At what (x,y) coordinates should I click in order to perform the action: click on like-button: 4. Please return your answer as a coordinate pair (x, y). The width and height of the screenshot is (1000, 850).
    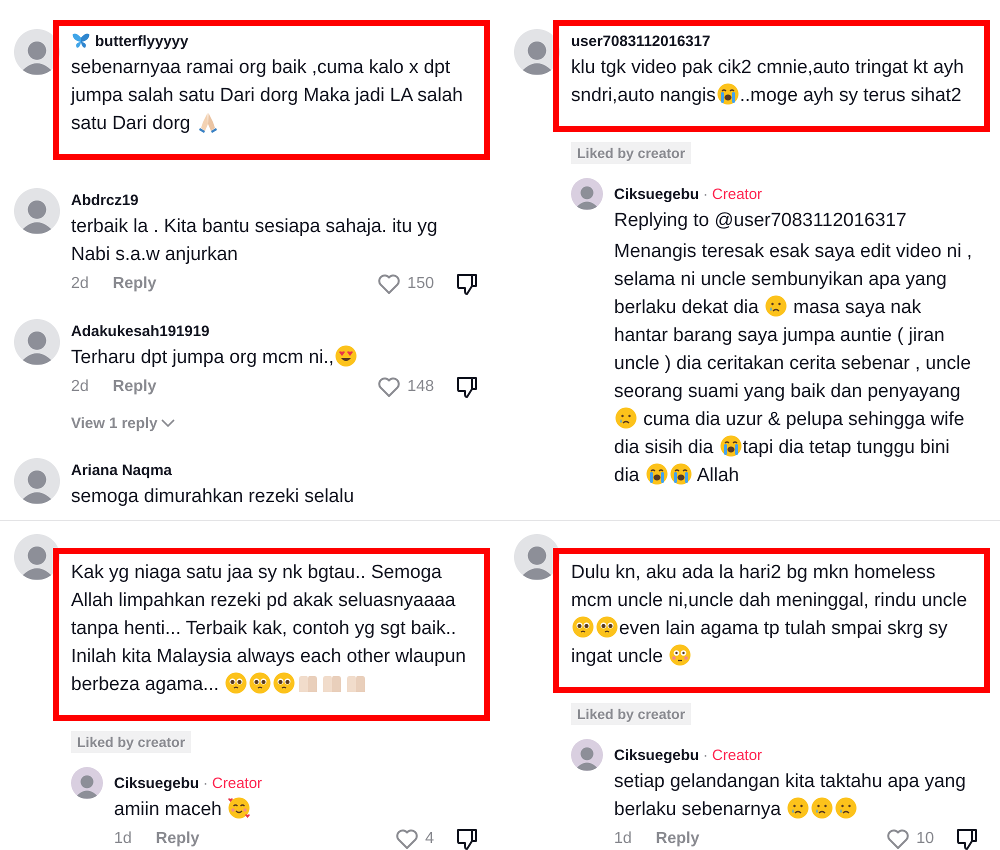
    Looking at the image, I should click on (414, 839).